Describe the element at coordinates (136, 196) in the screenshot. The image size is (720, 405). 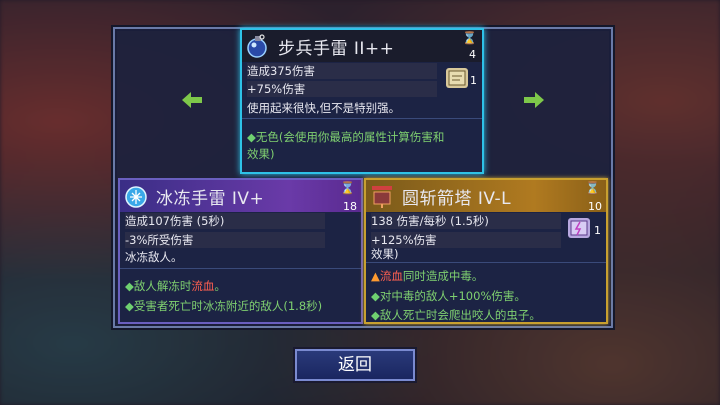
I see `ice-grenade-icon` at that location.